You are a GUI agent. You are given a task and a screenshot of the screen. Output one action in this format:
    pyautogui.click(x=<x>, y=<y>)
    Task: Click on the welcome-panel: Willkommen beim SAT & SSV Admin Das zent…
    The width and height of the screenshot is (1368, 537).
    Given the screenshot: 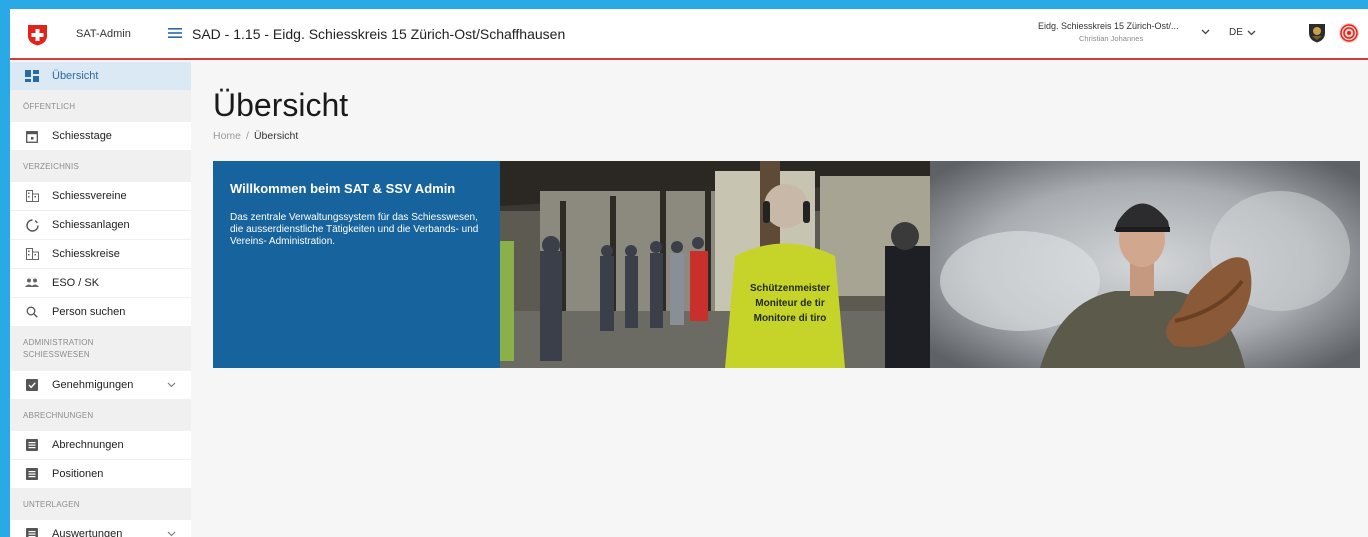 What is the action you would take?
    pyautogui.click(x=356, y=264)
    